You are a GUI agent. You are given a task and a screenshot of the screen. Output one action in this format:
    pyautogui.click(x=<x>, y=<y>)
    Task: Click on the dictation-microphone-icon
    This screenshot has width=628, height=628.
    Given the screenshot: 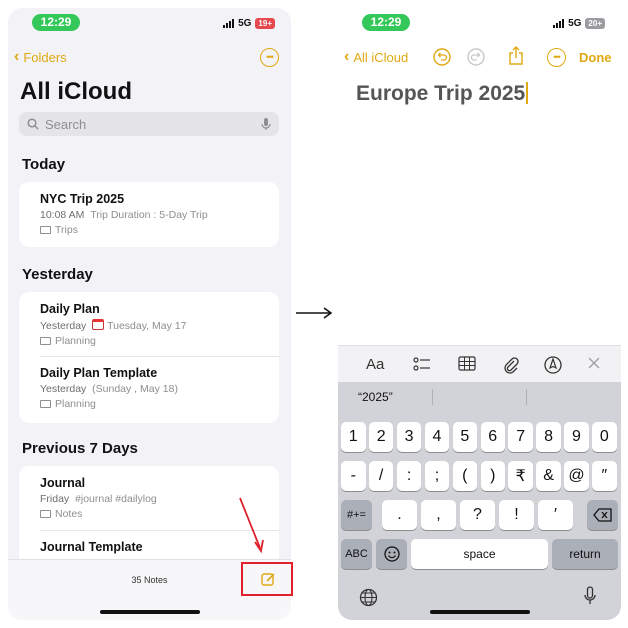 What is the action you would take?
    pyautogui.click(x=590, y=596)
    